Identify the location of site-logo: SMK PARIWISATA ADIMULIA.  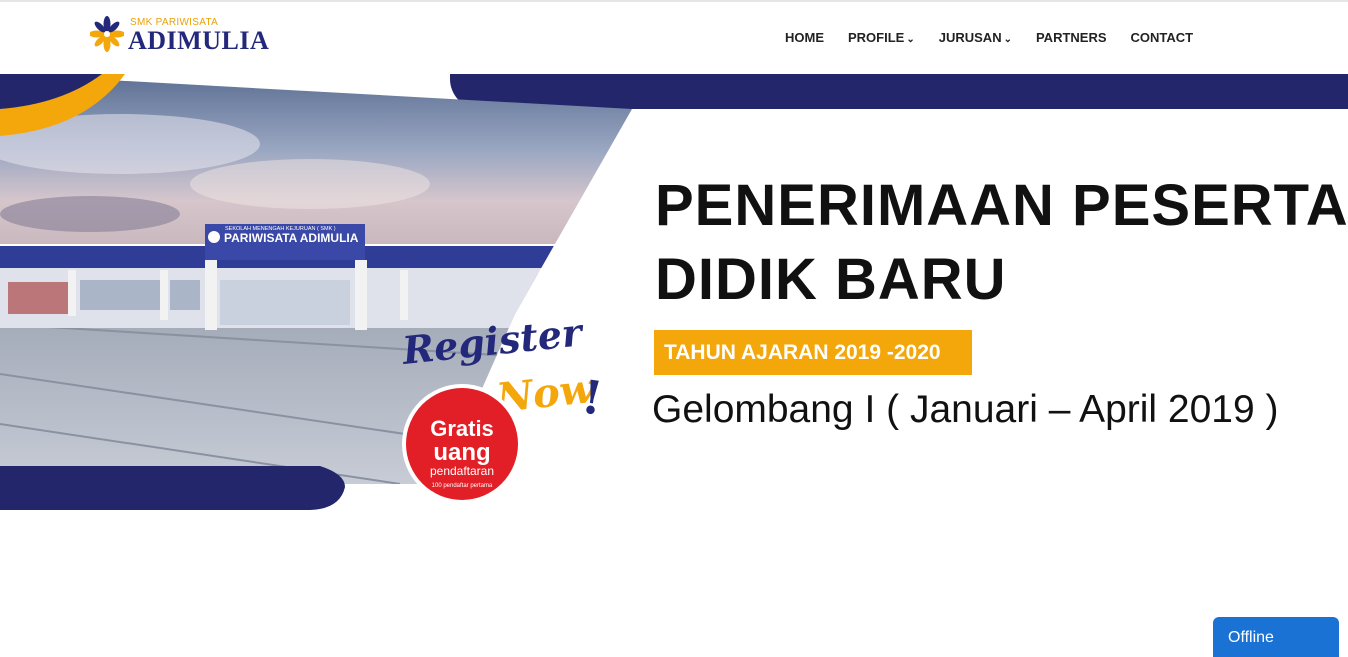
(185, 36).